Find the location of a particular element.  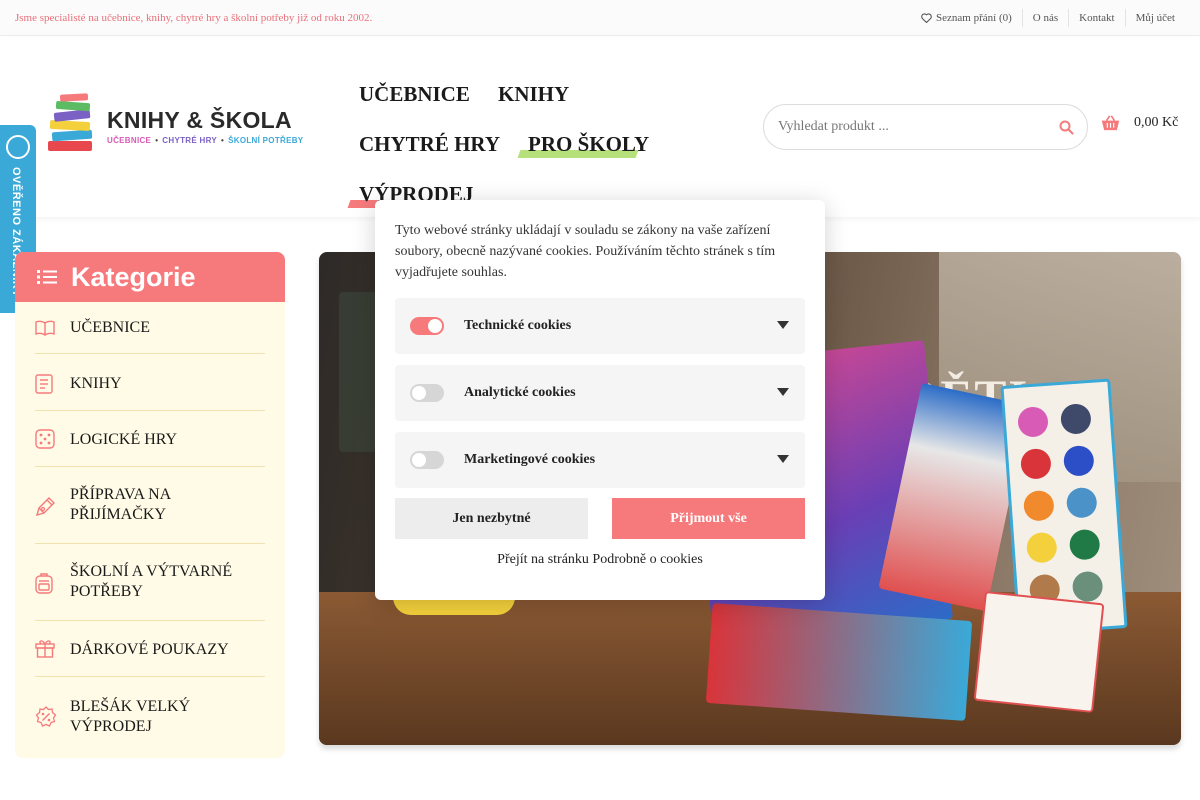

cookie-category-marketing: Marketingové cookies is located at coordinates (600, 460).